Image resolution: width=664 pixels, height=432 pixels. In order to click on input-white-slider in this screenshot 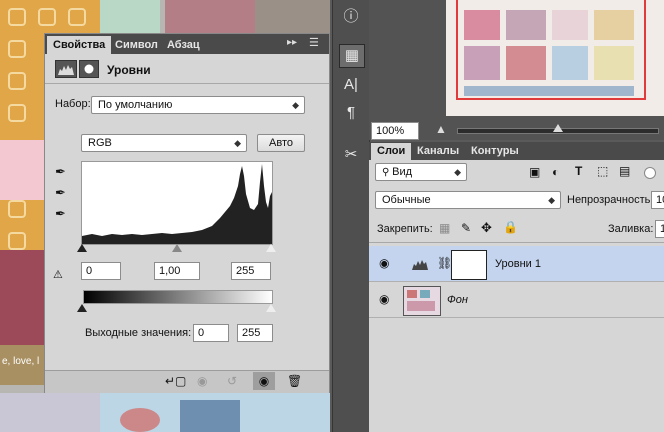, I will do `click(271, 248)`.